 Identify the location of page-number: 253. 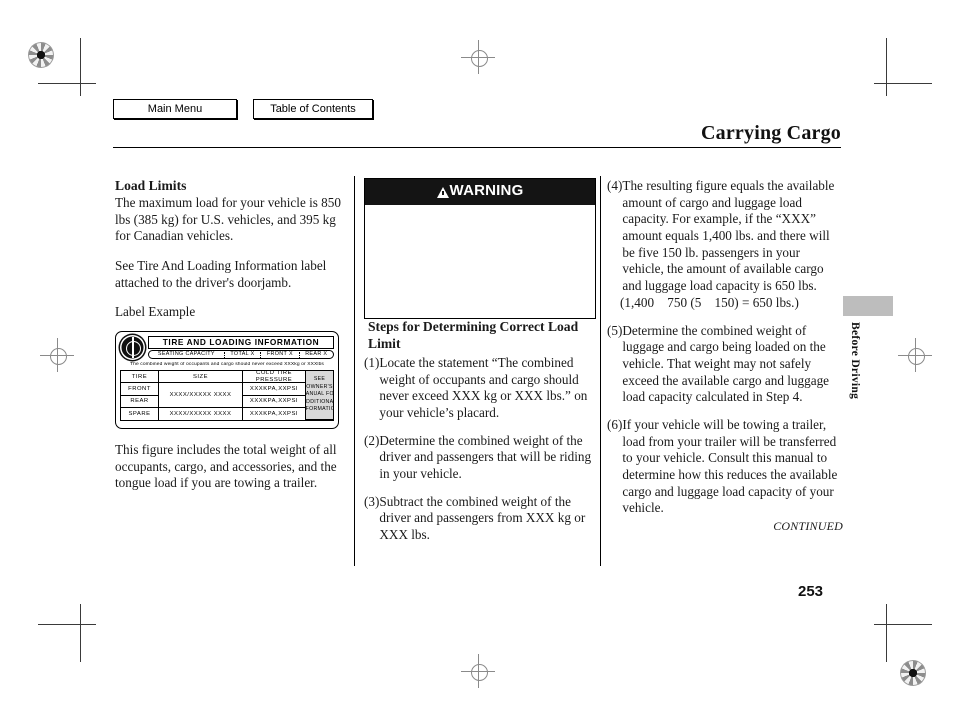
(811, 591).